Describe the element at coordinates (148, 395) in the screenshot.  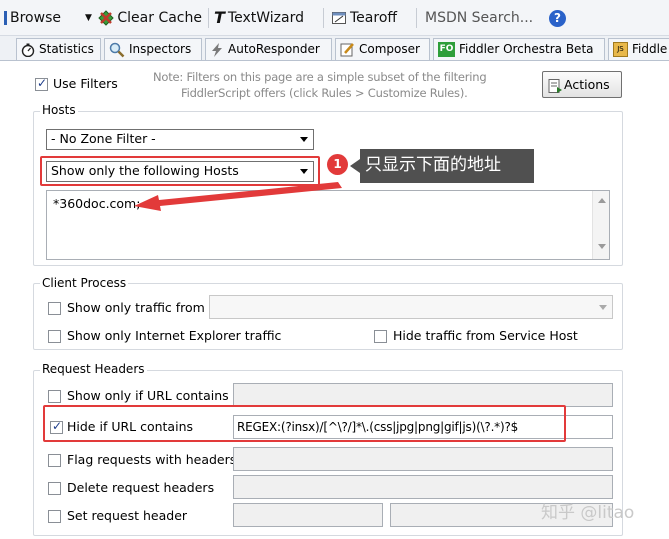
I see `show-if-url-label: Show only if URL contains` at that location.